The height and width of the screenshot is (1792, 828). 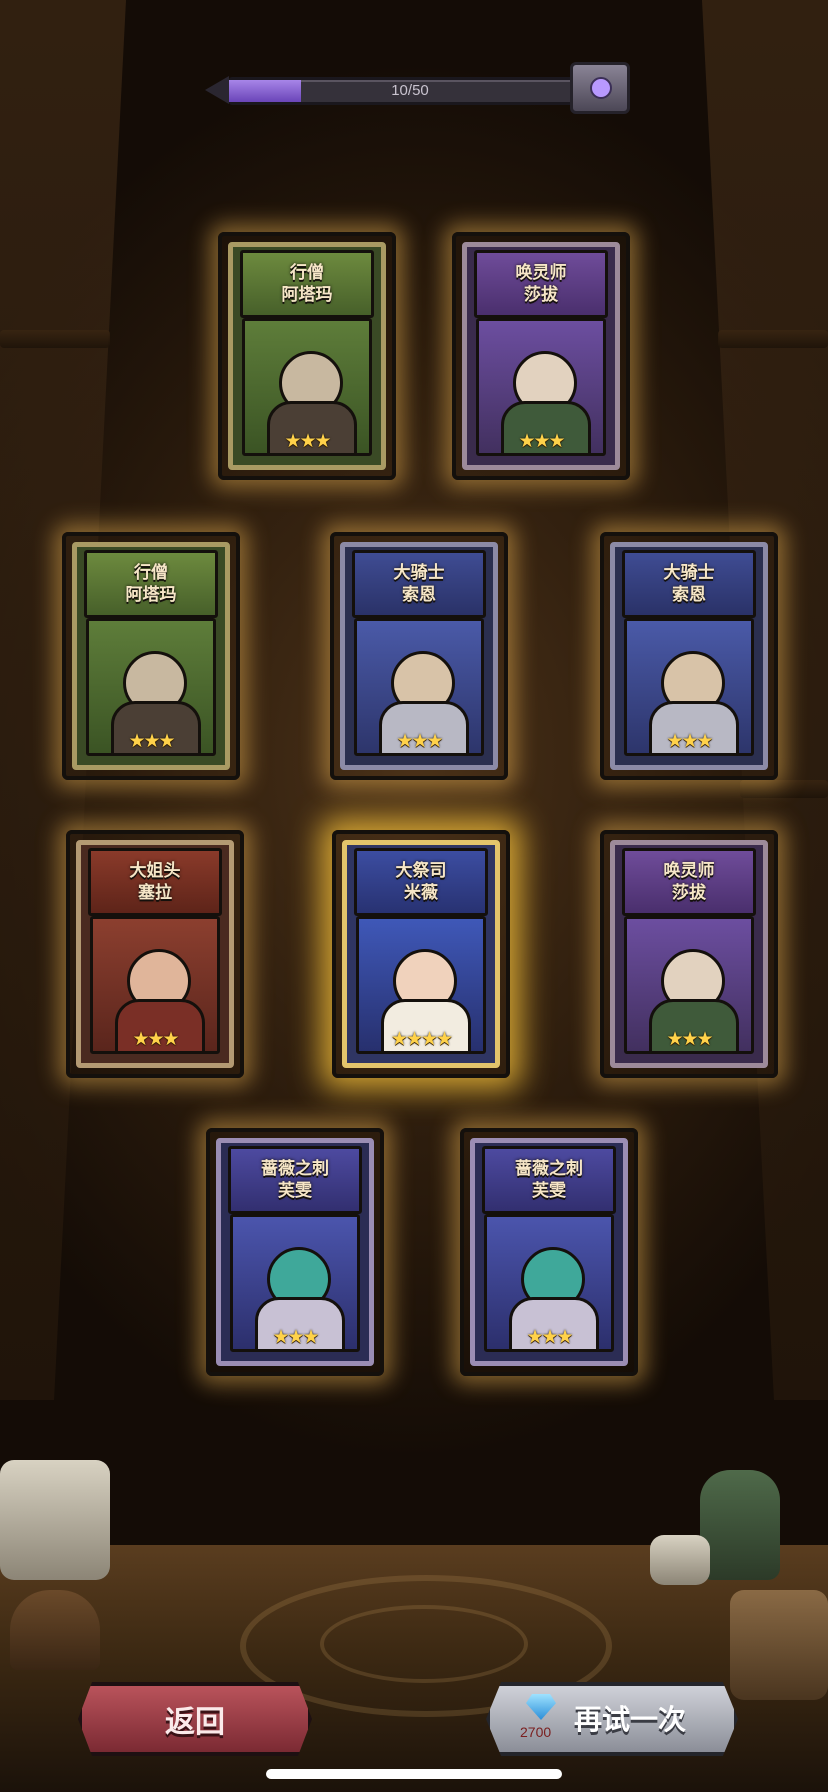 What do you see at coordinates (55, 339) in the screenshot?
I see `shelf-left` at bounding box center [55, 339].